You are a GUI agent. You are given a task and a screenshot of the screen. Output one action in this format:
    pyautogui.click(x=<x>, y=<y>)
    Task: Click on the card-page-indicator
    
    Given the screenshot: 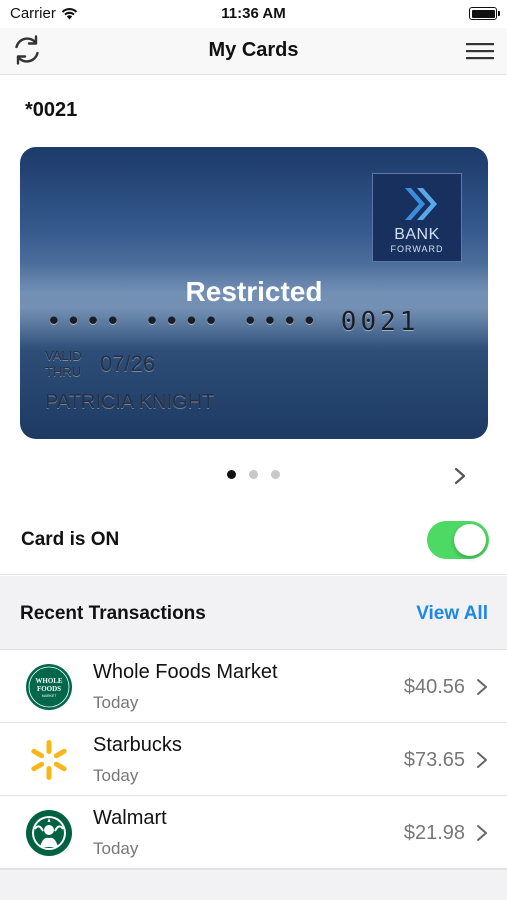 What is the action you would take?
    pyautogui.click(x=253, y=476)
    